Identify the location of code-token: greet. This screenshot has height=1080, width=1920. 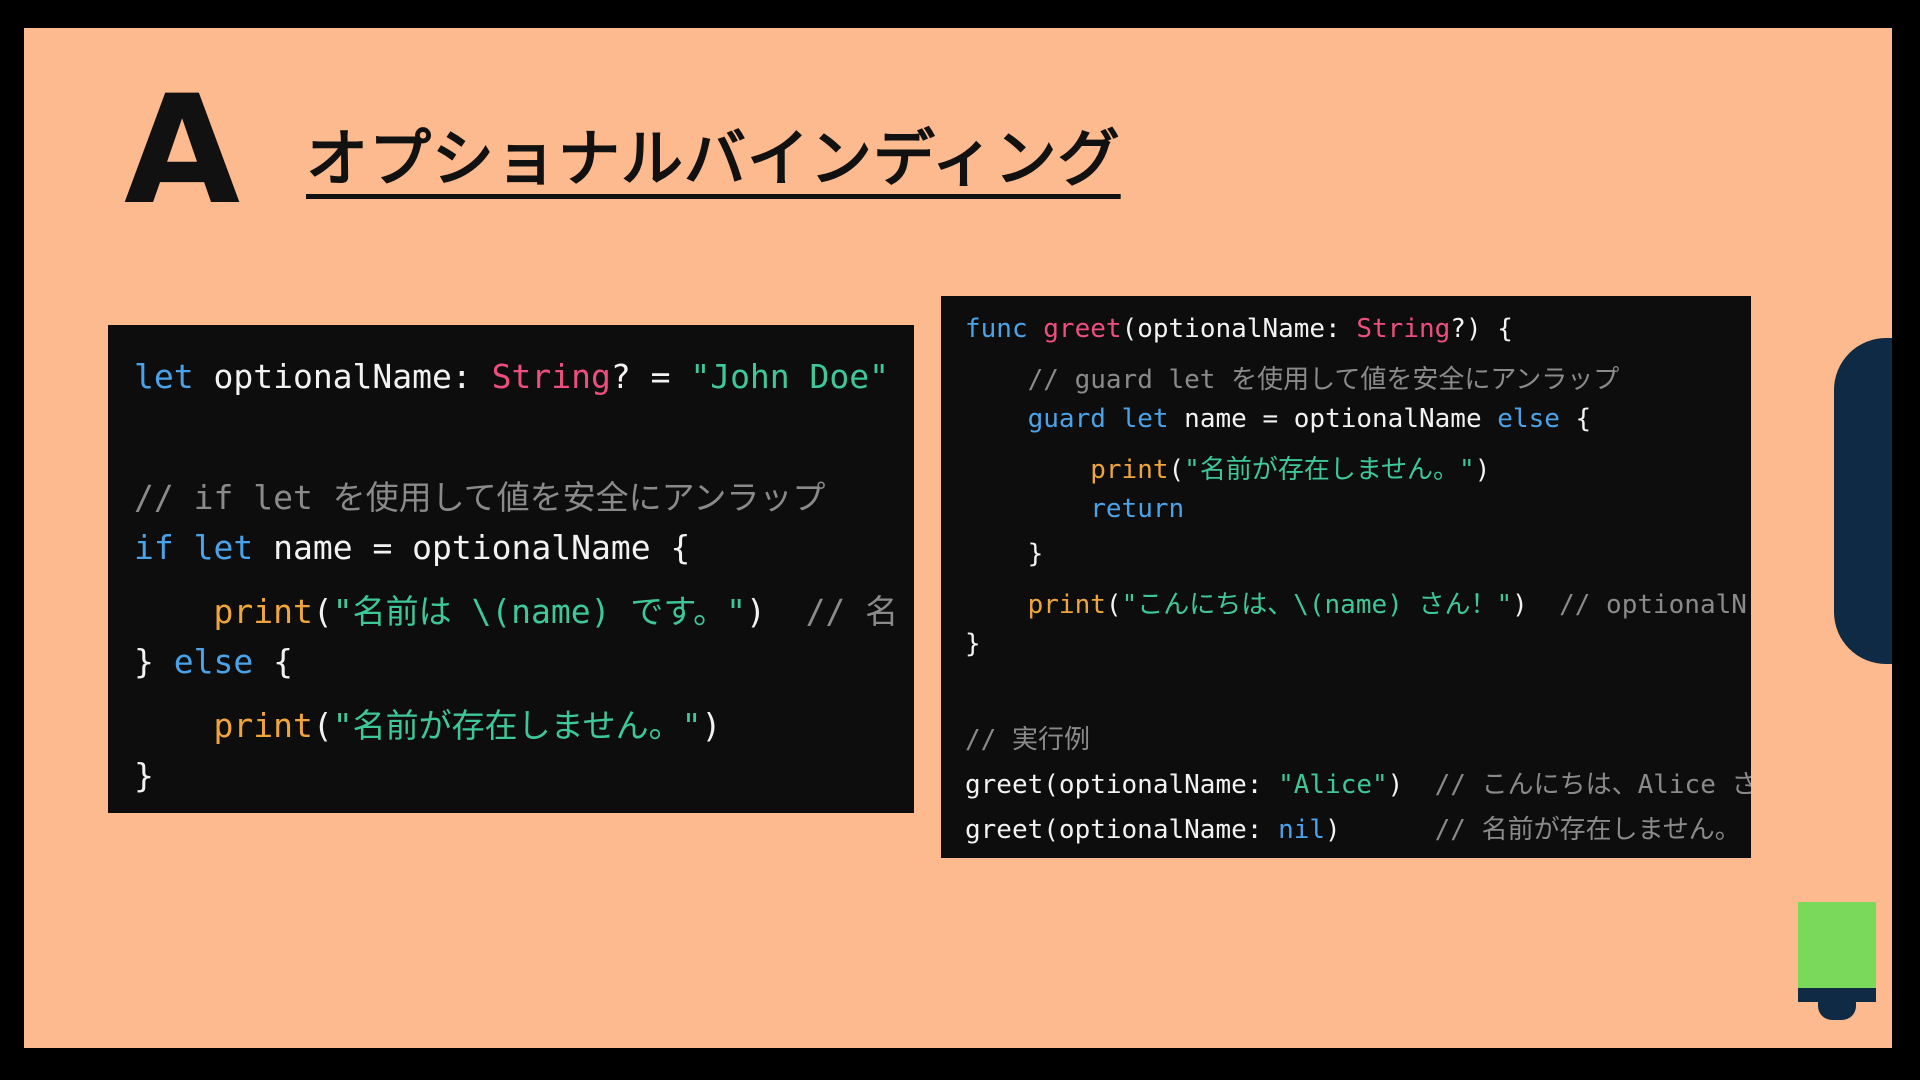
(1082, 329).